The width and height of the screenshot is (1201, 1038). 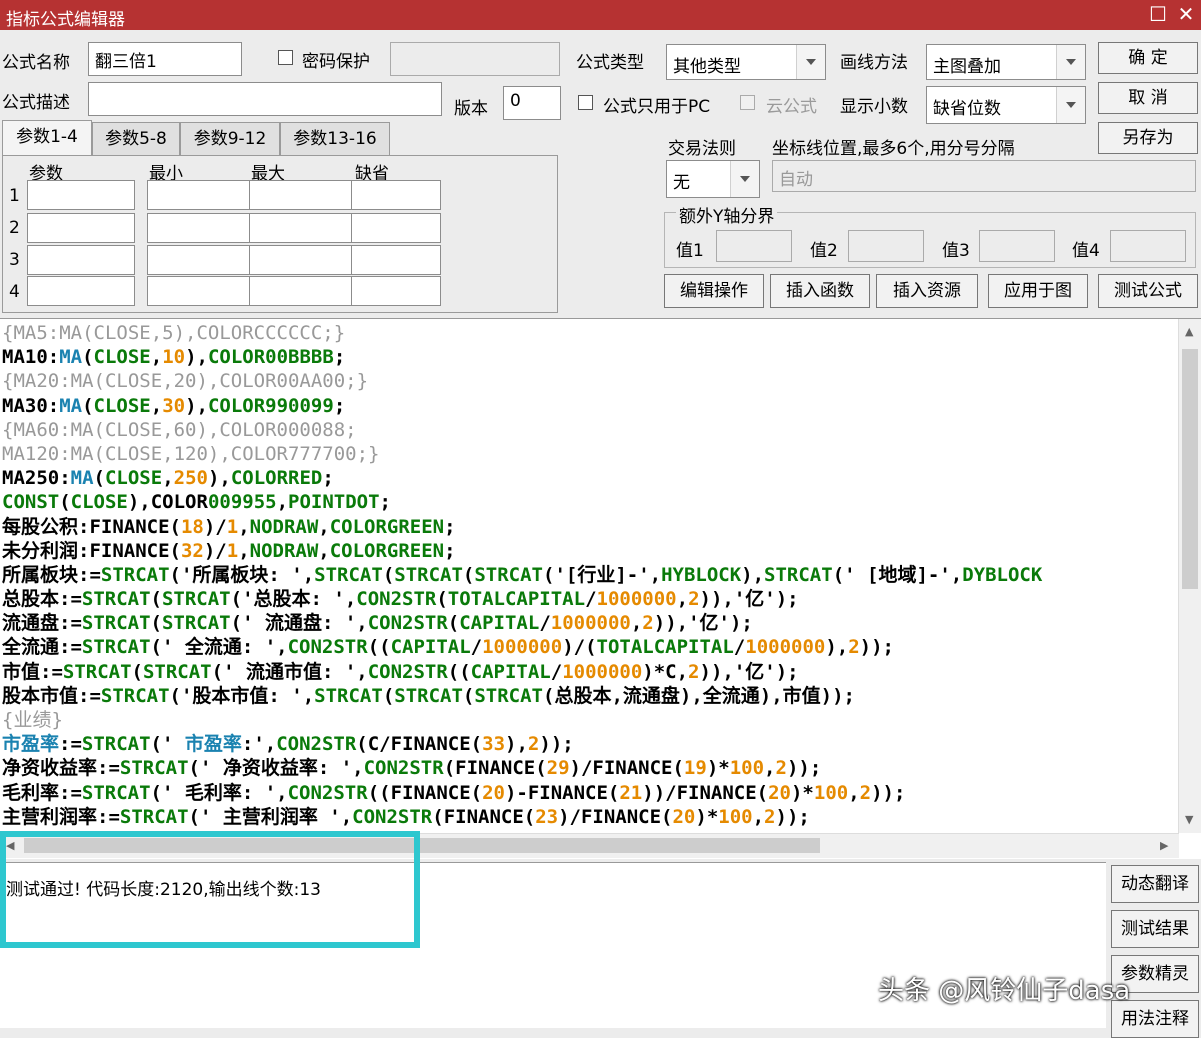 What do you see at coordinates (588, 333) in the screenshot?
I see `code-line: {MA5:MA(CLOSE,5),COLORCCCCCC;}` at bounding box center [588, 333].